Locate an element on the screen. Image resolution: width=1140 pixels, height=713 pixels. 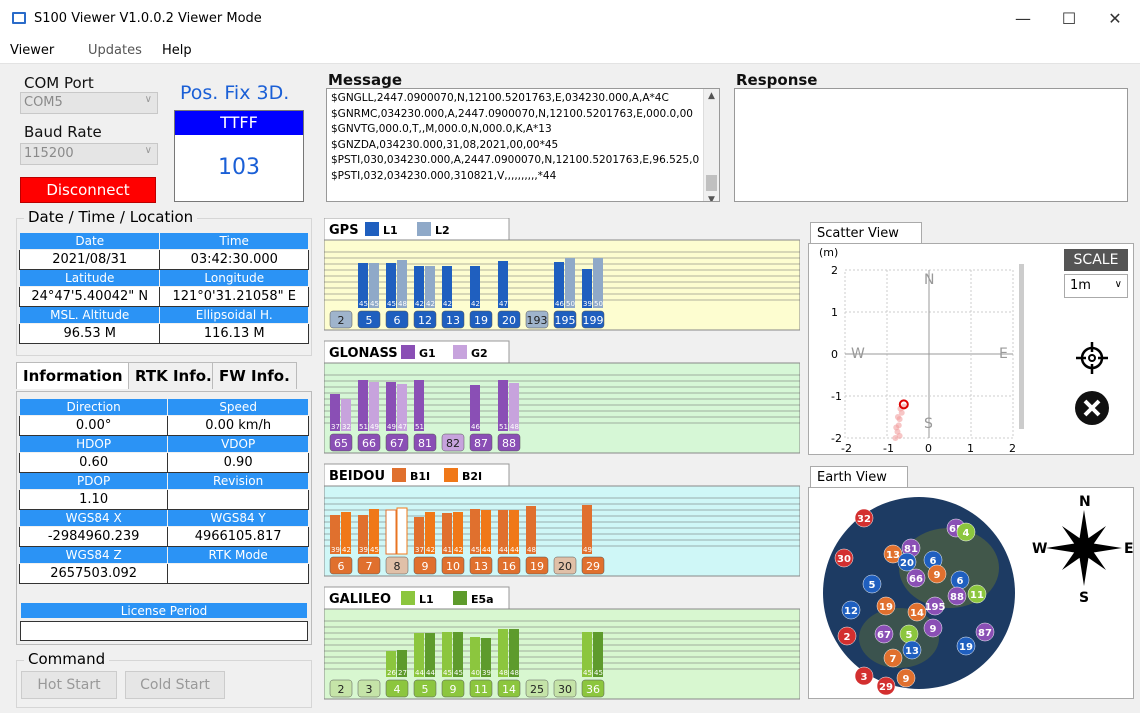
chart-title: GLONASS is located at coordinates (363, 353).